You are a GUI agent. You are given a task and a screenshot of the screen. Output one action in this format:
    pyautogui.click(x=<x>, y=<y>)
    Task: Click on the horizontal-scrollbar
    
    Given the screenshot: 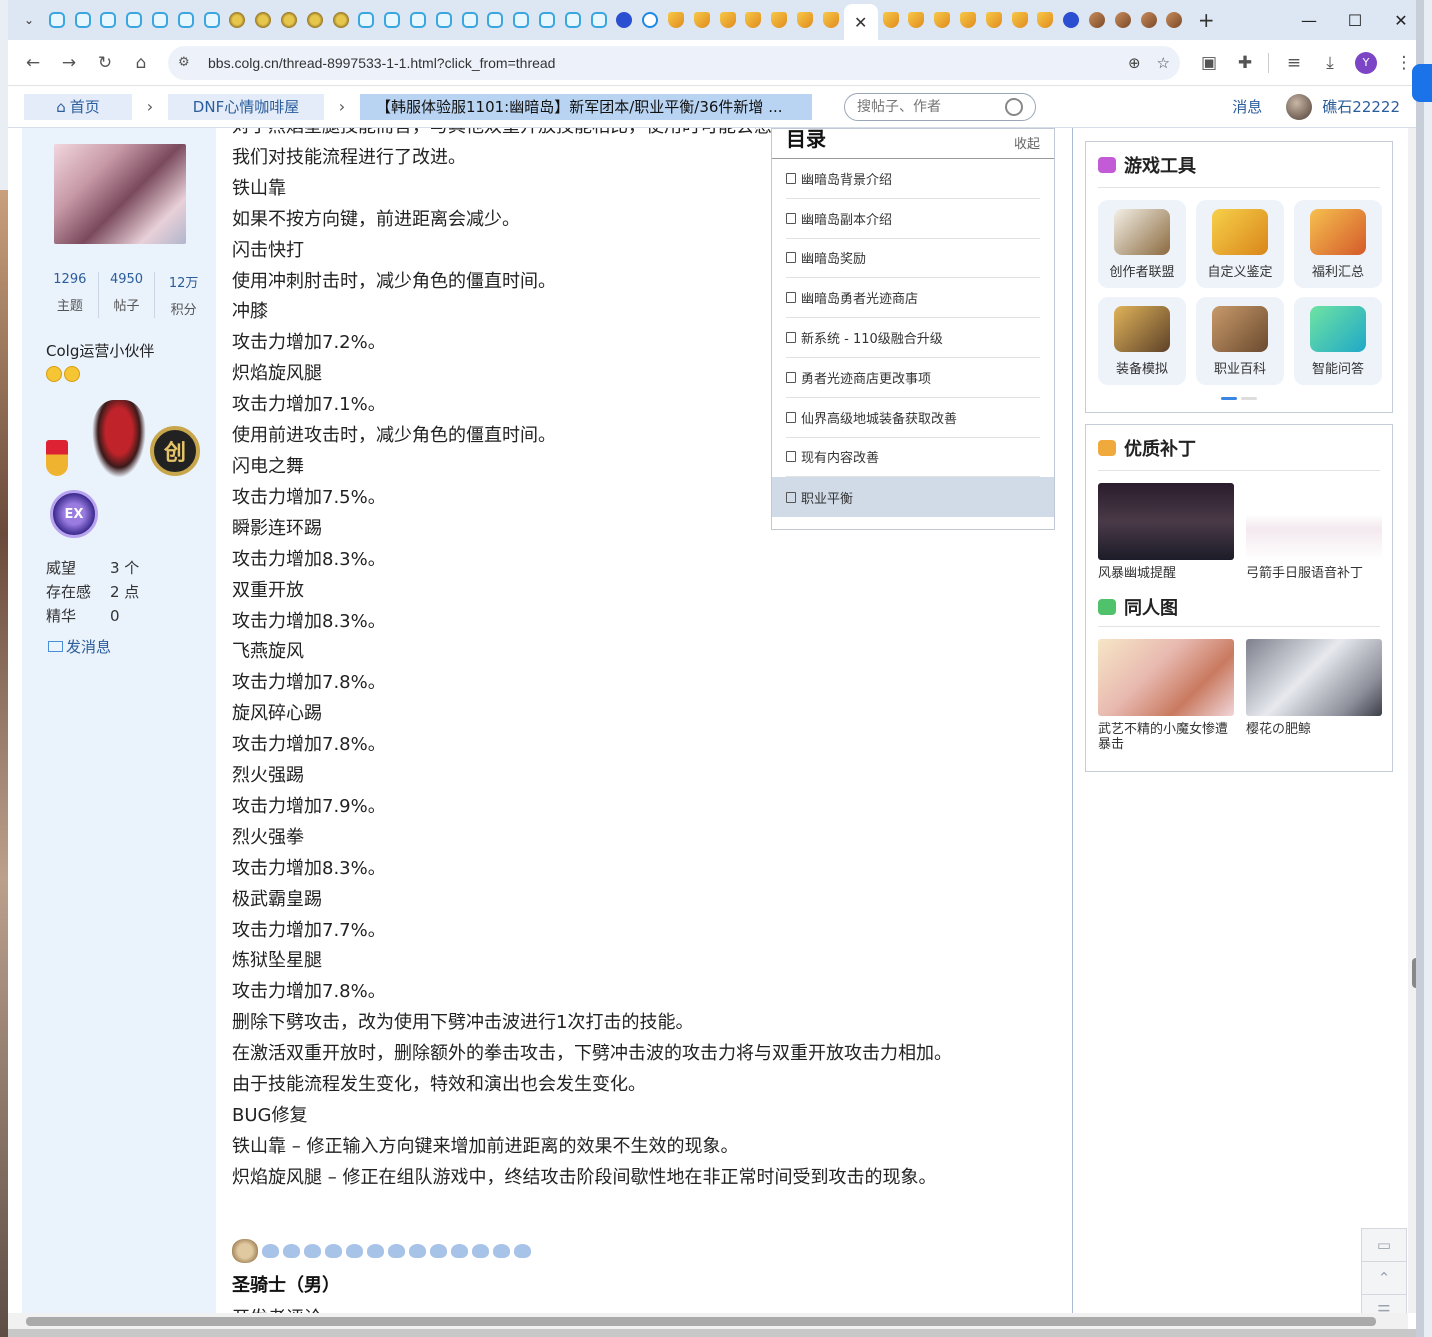 What is the action you would take?
    pyautogui.click(x=708, y=1321)
    